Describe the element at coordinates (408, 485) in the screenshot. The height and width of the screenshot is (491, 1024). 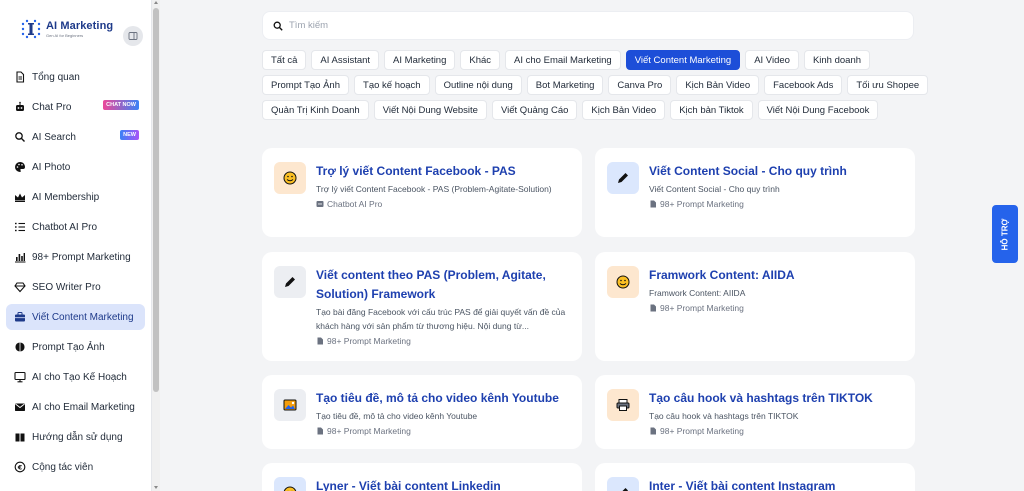
I see `card-title: Lyner - Viết bài content Linkedin` at that location.